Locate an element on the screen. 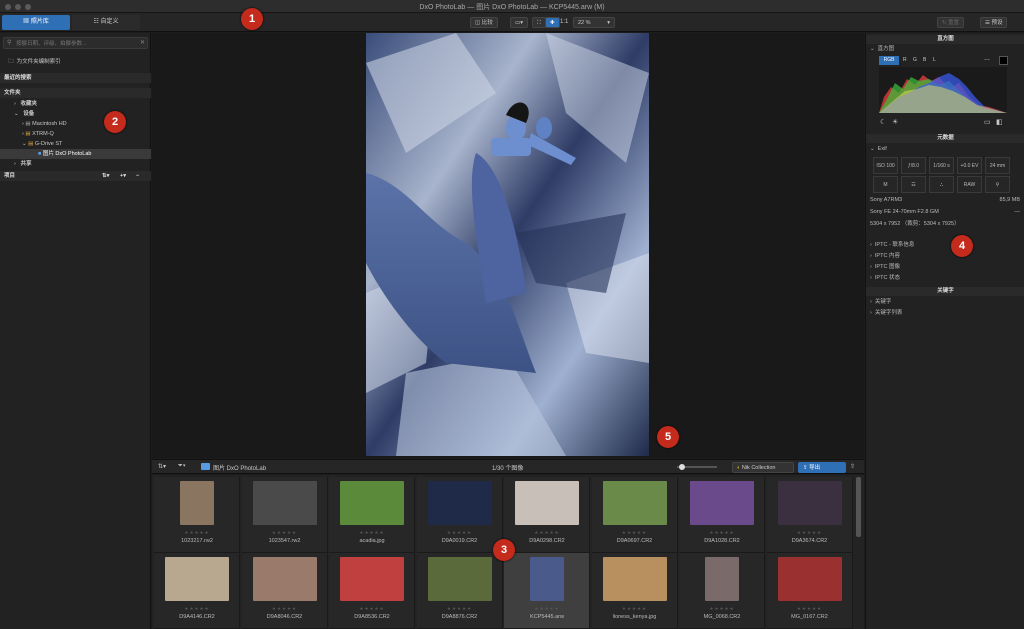  channel-rgb: RGB is located at coordinates (889, 60).